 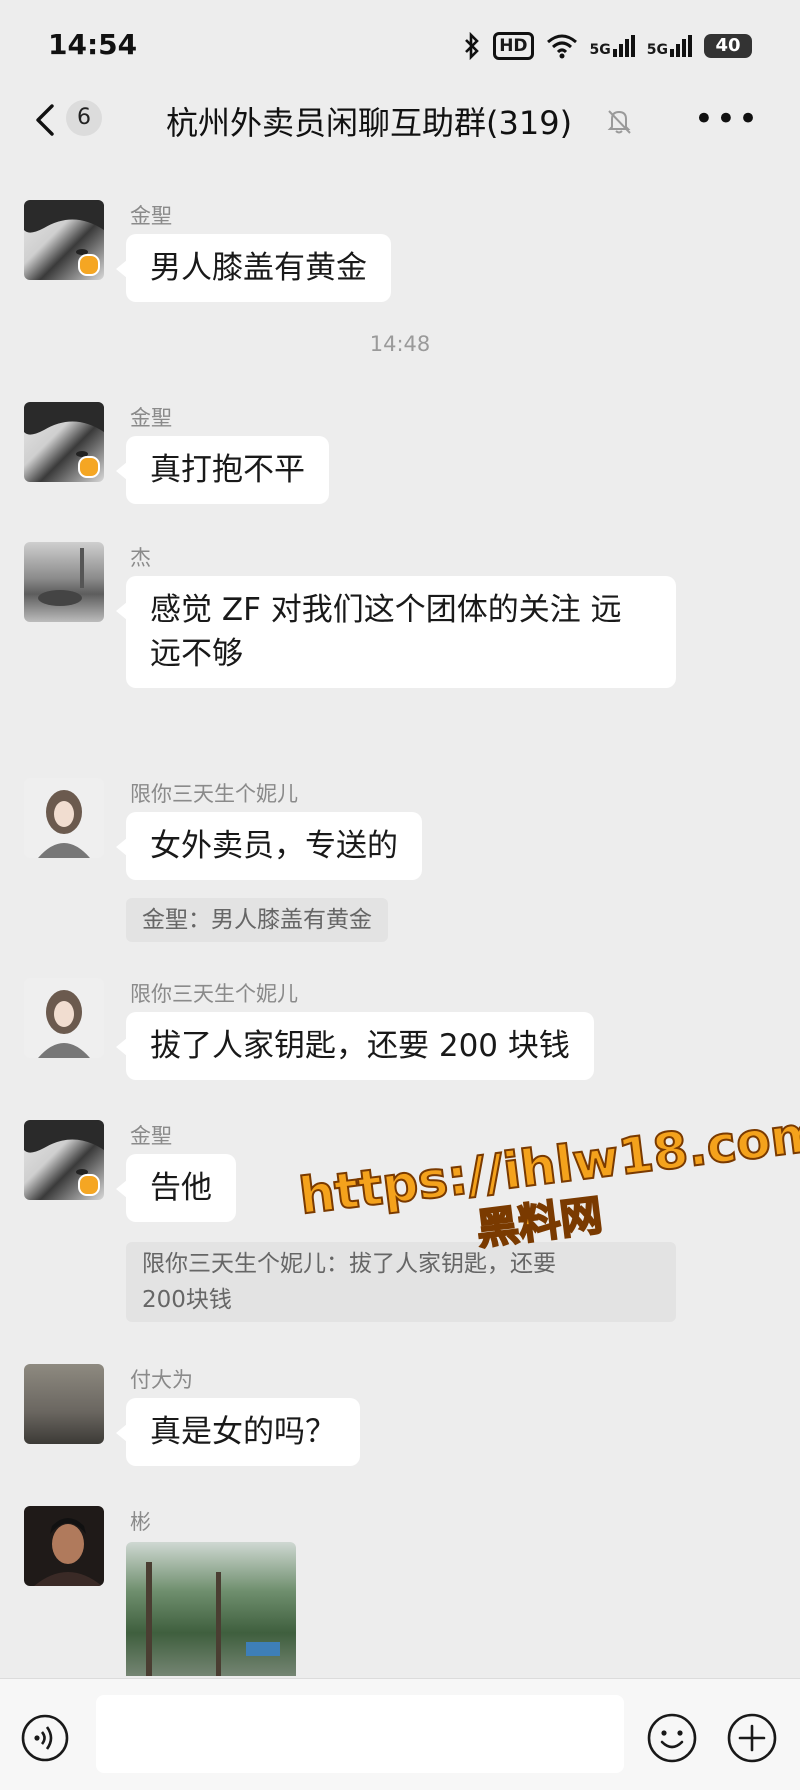 What do you see at coordinates (561, 46) in the screenshot?
I see `wifi-icon` at bounding box center [561, 46].